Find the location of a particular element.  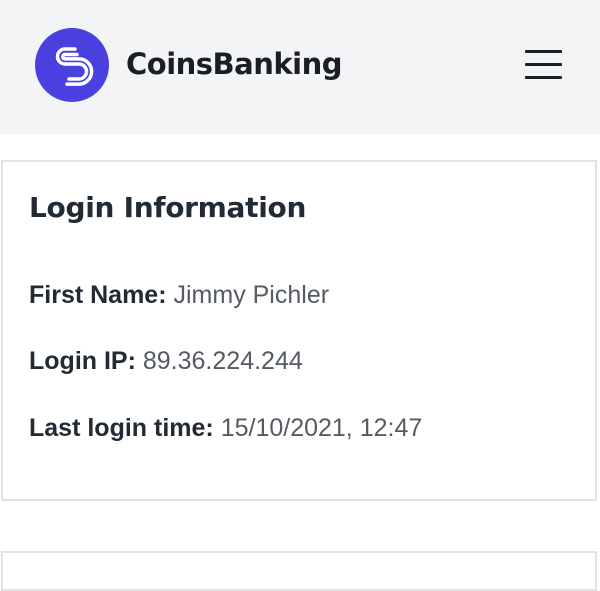

coinsbanking-logo-icon is located at coordinates (72, 65).